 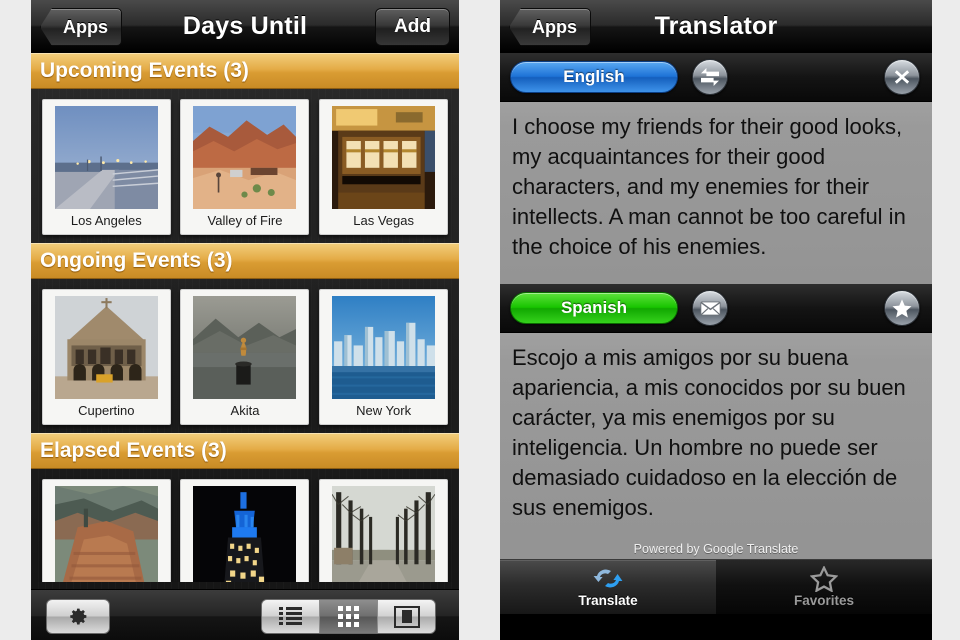 I want to click on add-button: Add, so click(x=412, y=27).